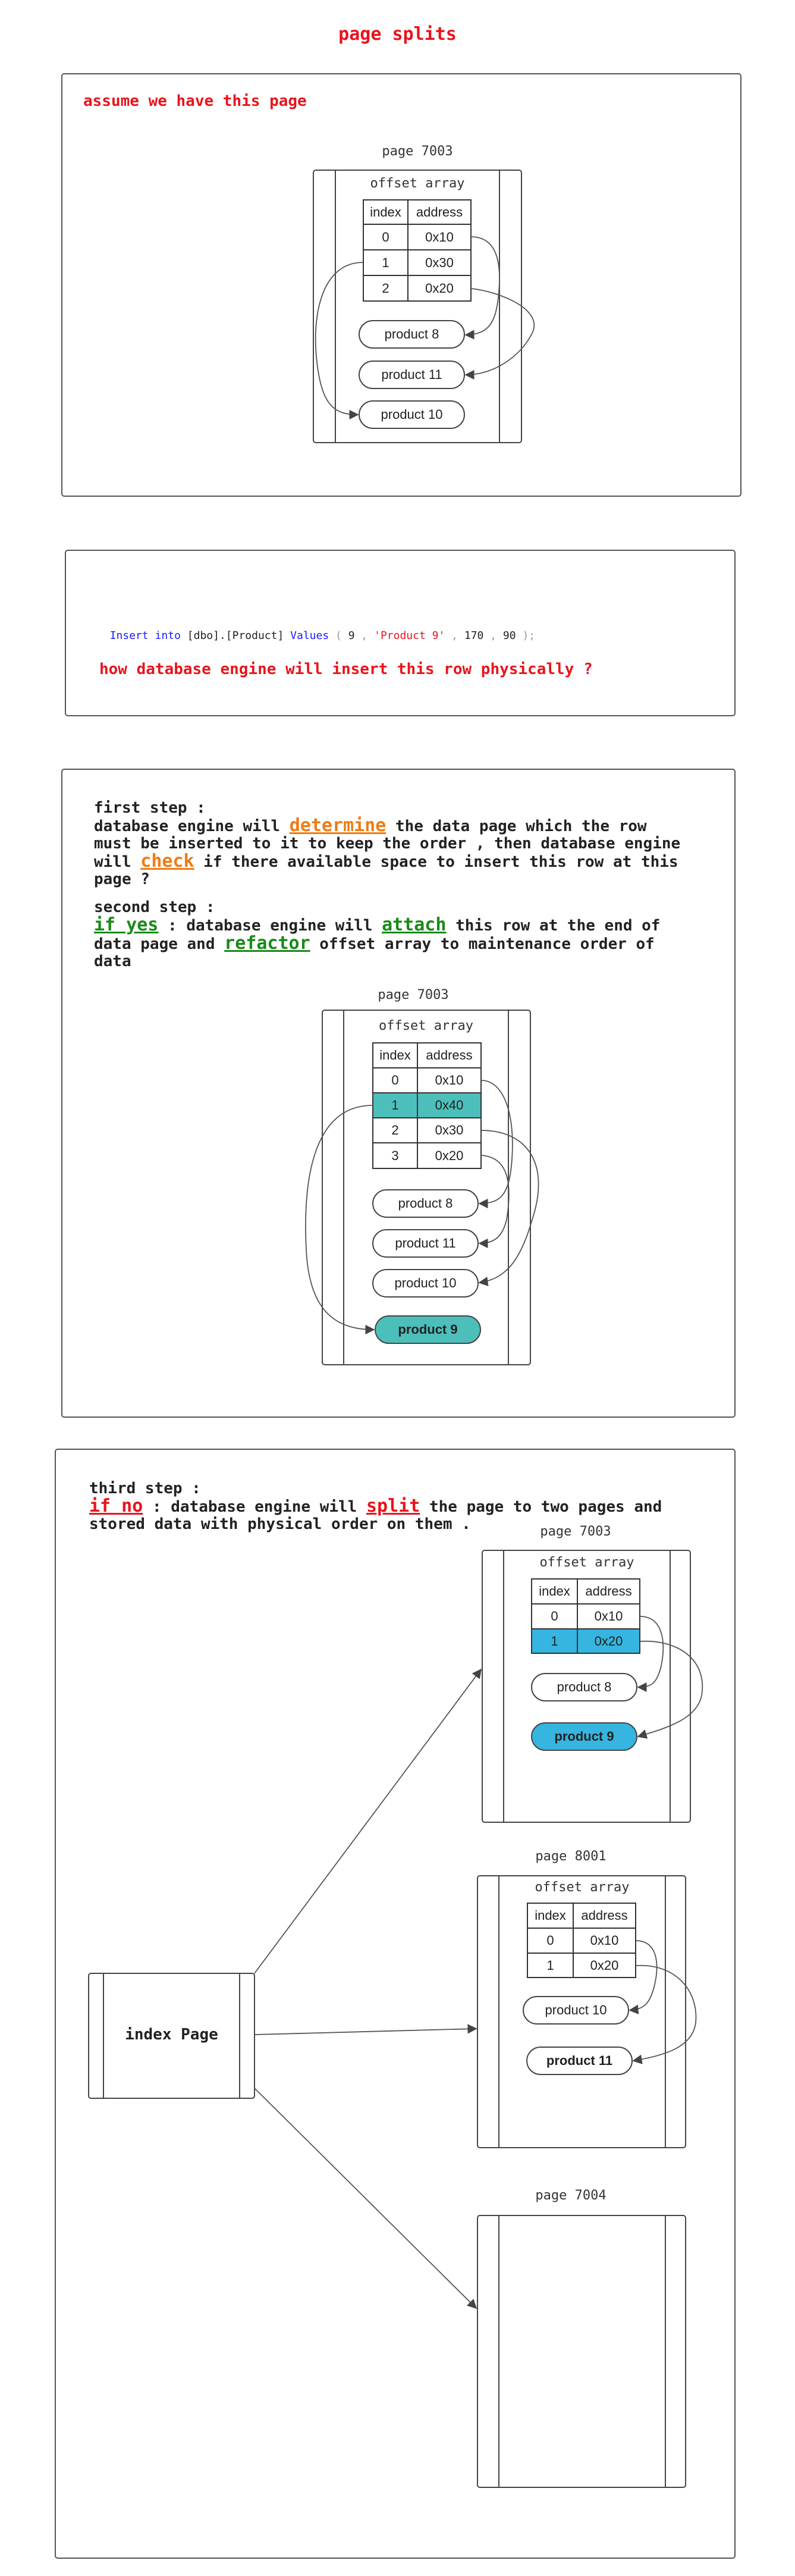 The width and height of the screenshot is (795, 2576). I want to click on step1-c: will, so click(118, 862).